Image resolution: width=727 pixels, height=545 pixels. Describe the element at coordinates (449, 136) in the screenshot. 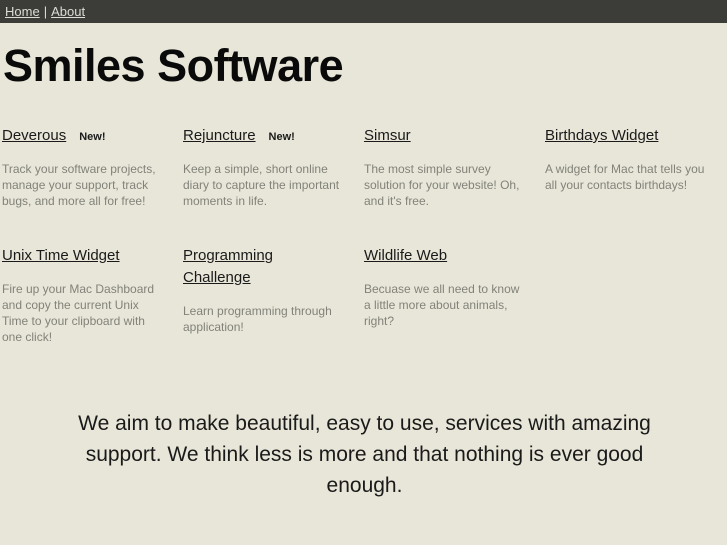

I see `product-heading: Simsur` at that location.